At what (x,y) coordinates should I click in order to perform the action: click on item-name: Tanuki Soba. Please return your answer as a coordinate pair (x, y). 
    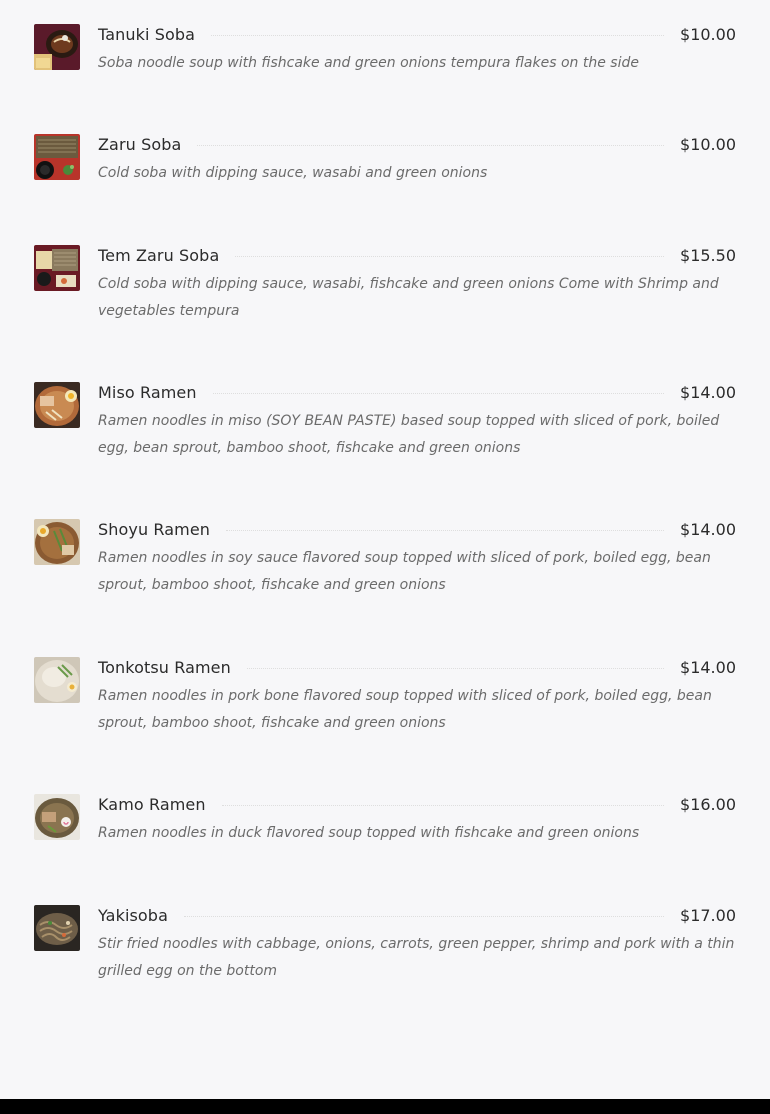
    Looking at the image, I should click on (147, 34).